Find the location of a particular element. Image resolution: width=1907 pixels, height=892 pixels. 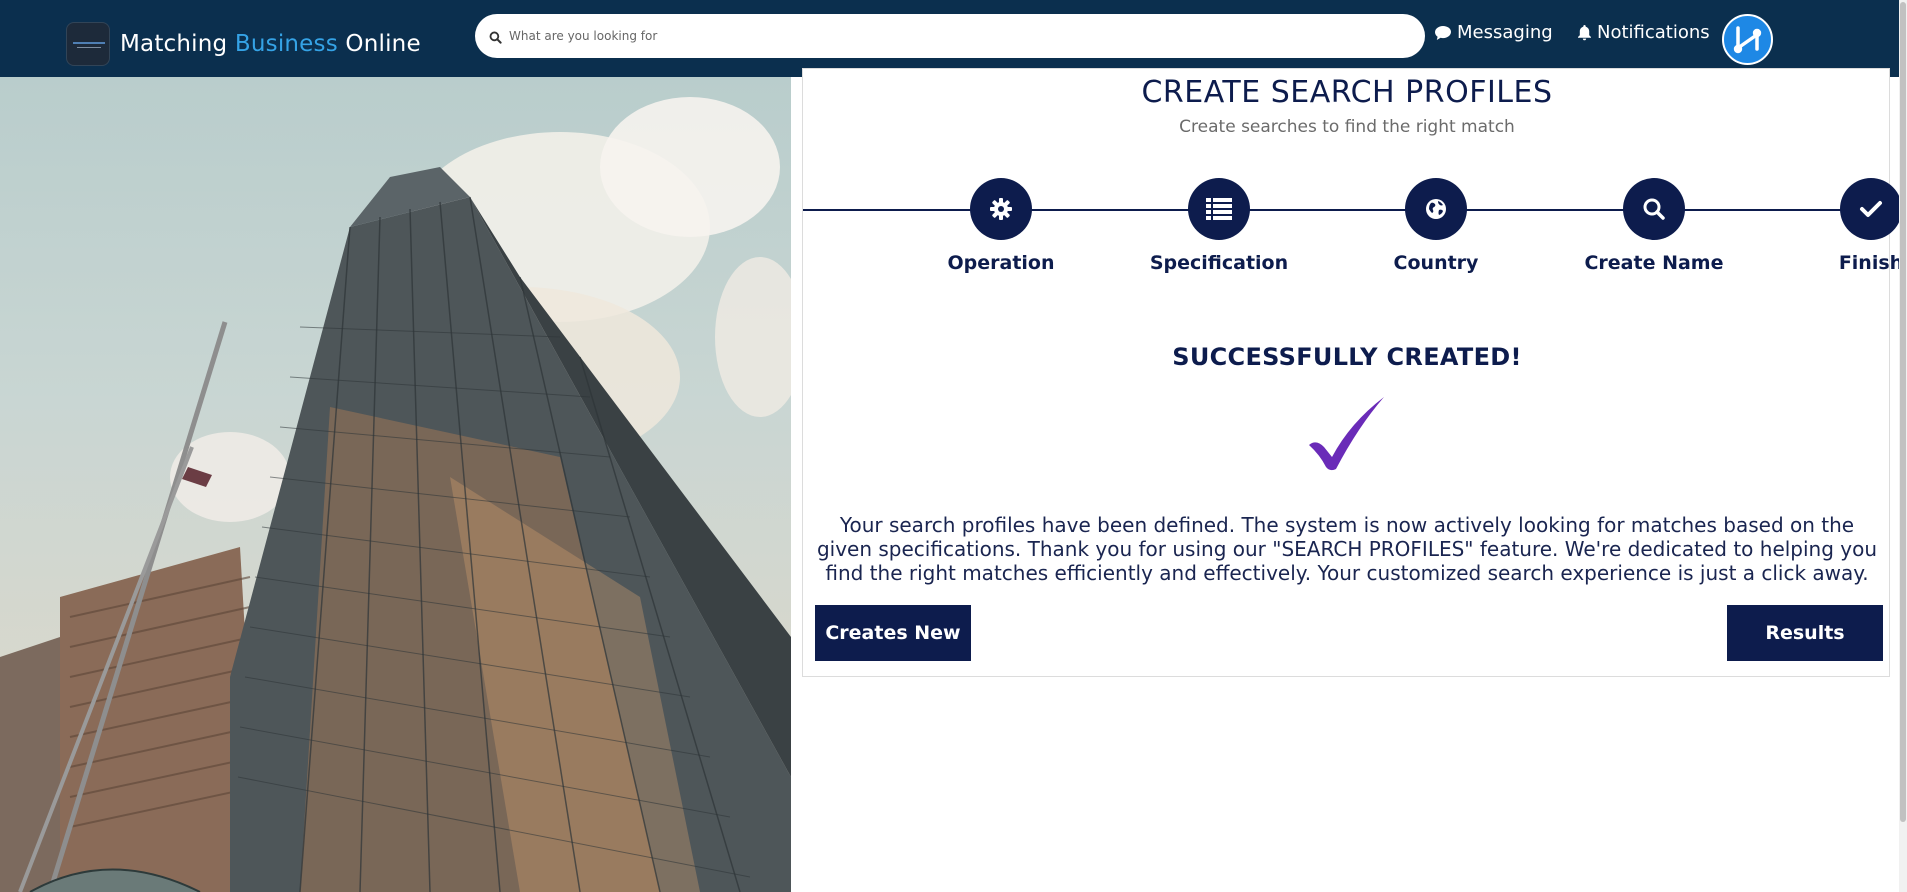

bell-icon is located at coordinates (1584, 33).